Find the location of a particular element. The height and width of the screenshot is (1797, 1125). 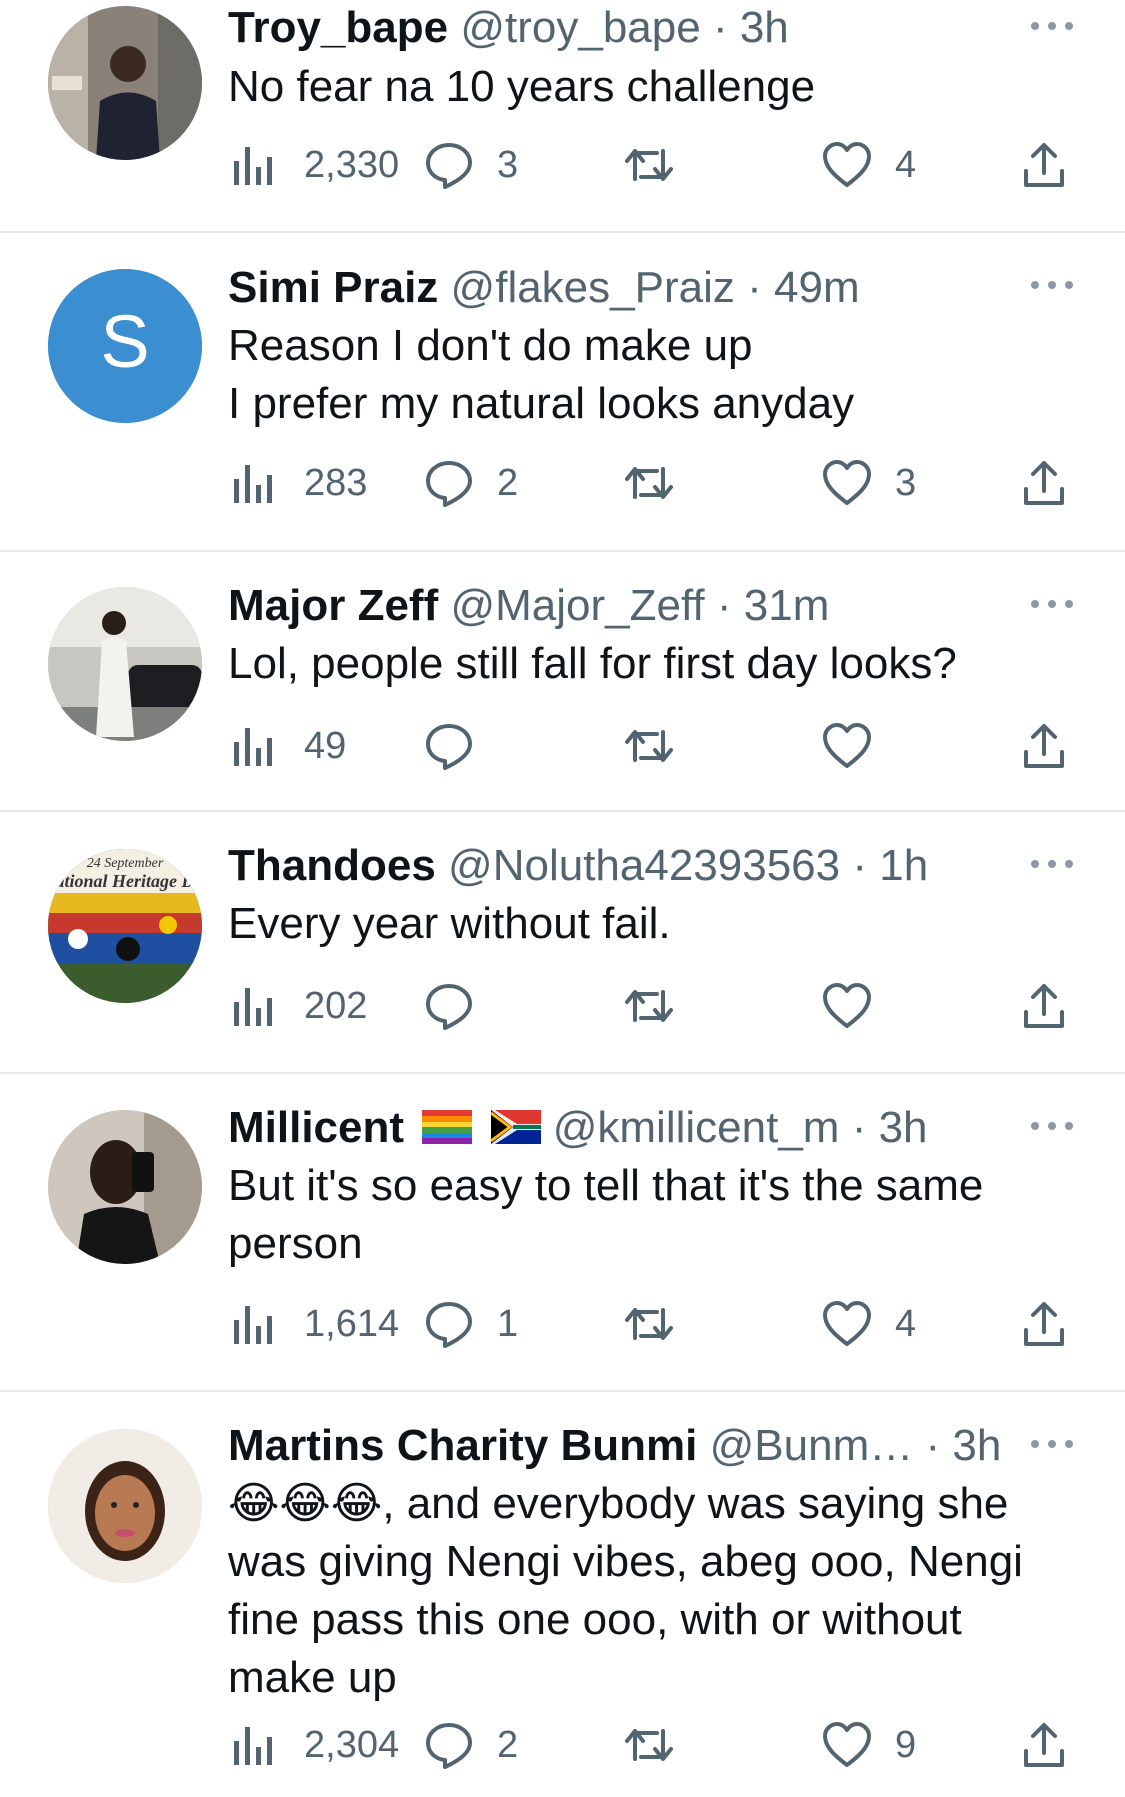

like-button: 9 is located at coordinates (868, 1745).